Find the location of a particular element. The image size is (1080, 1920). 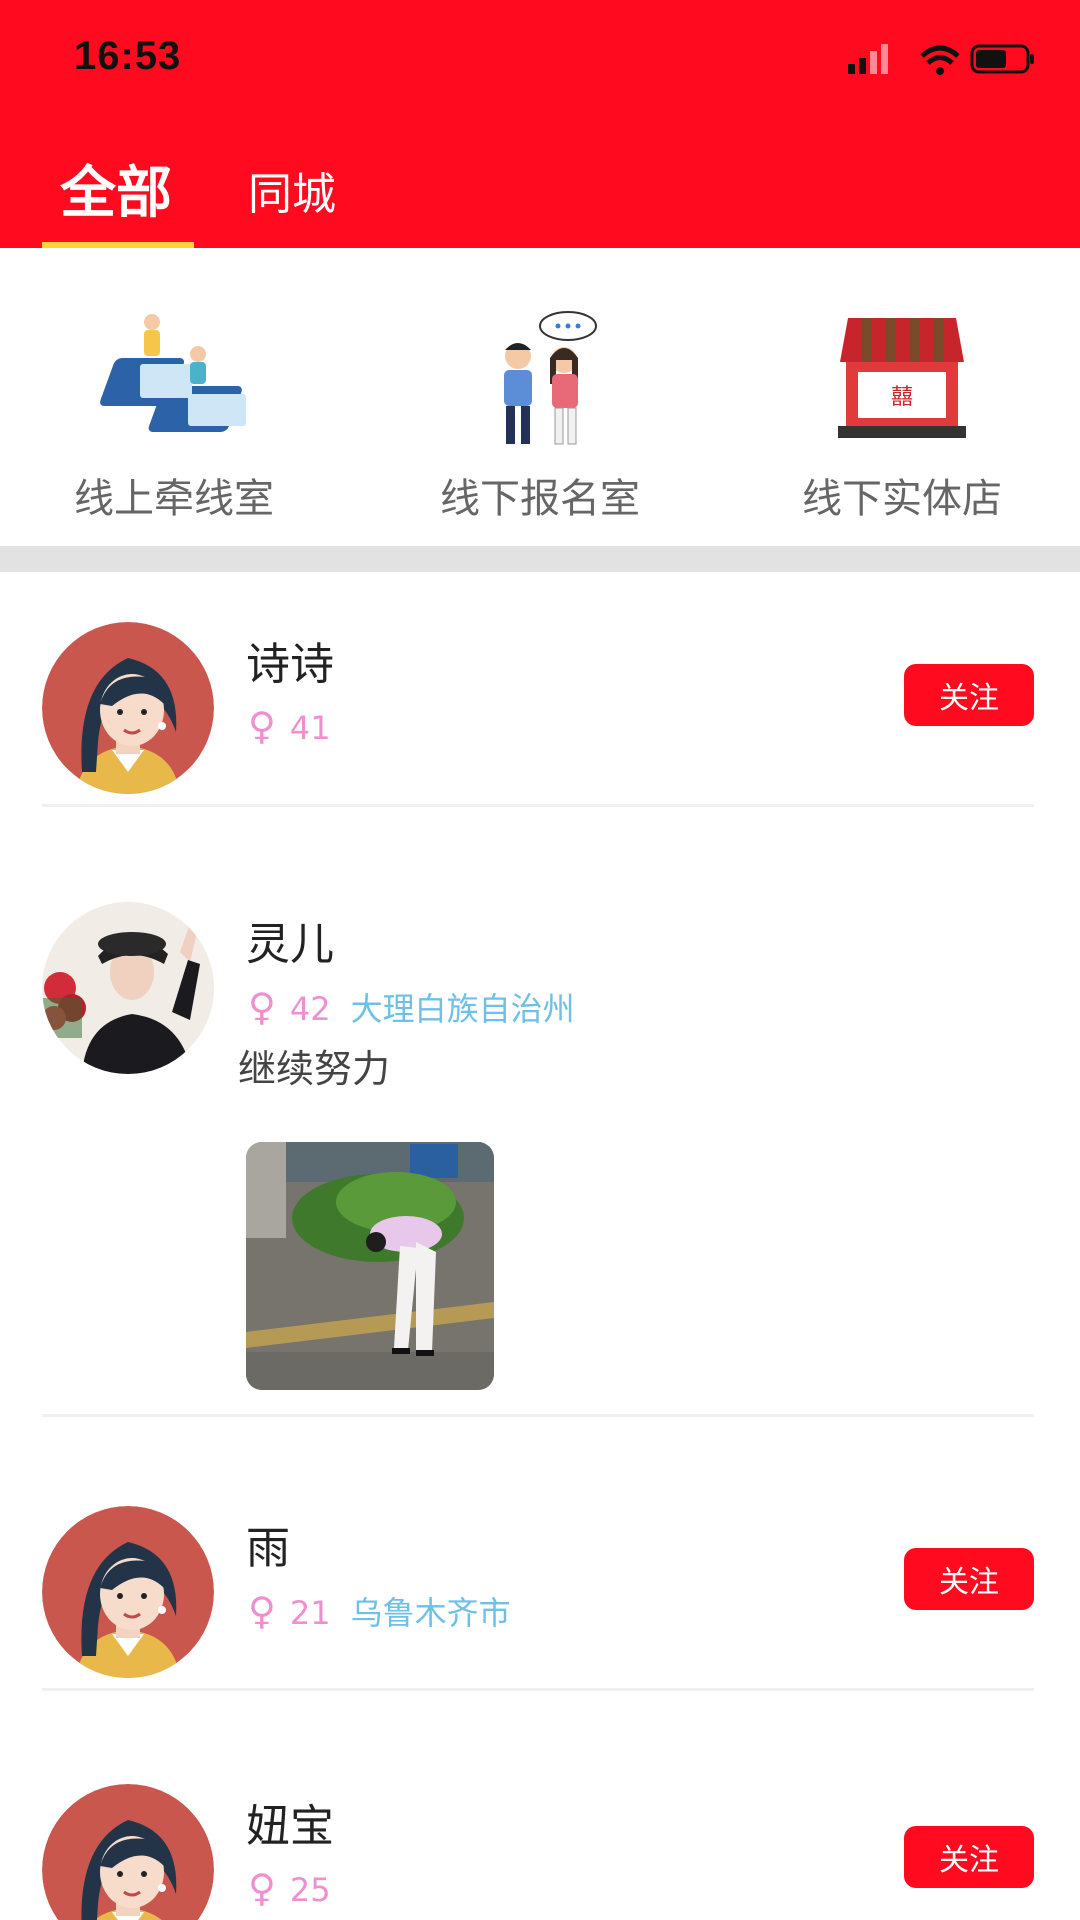

user-age: 21 is located at coordinates (310, 1613).